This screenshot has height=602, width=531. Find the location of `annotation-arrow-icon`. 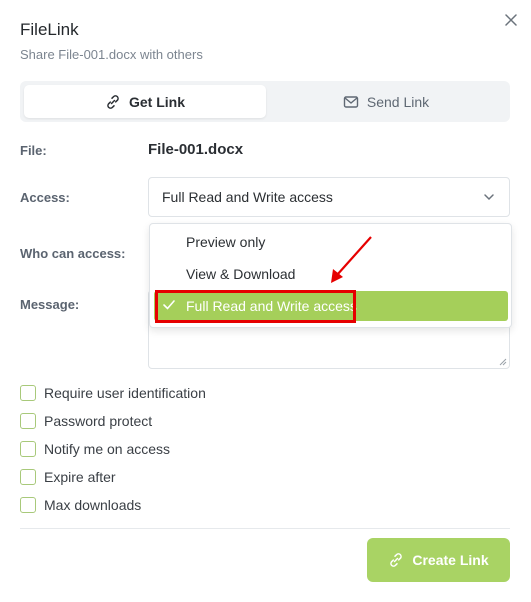

annotation-arrow-icon is located at coordinates (351, 259).